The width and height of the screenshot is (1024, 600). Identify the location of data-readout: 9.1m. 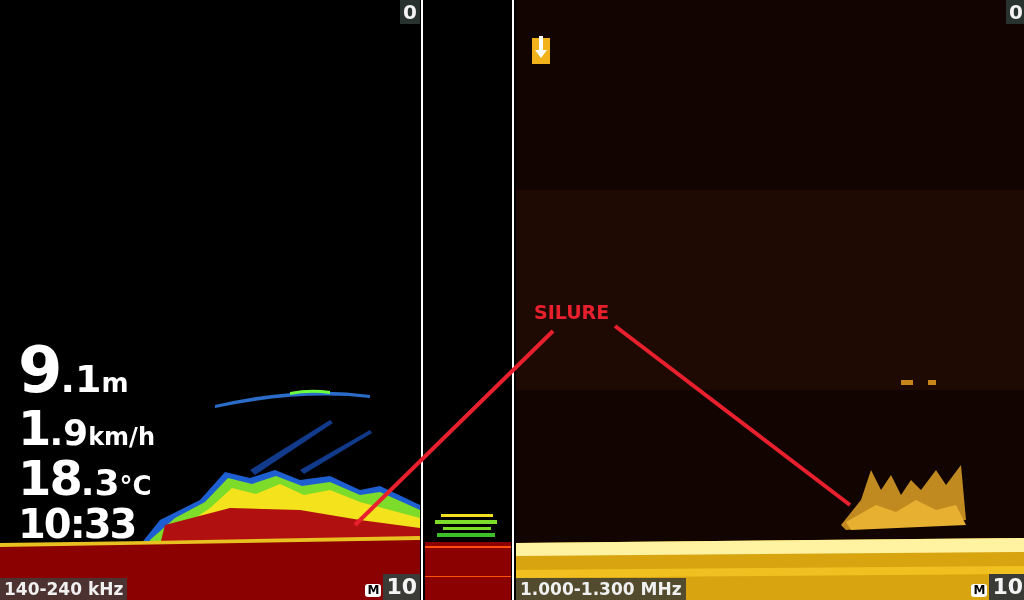
(74, 370).